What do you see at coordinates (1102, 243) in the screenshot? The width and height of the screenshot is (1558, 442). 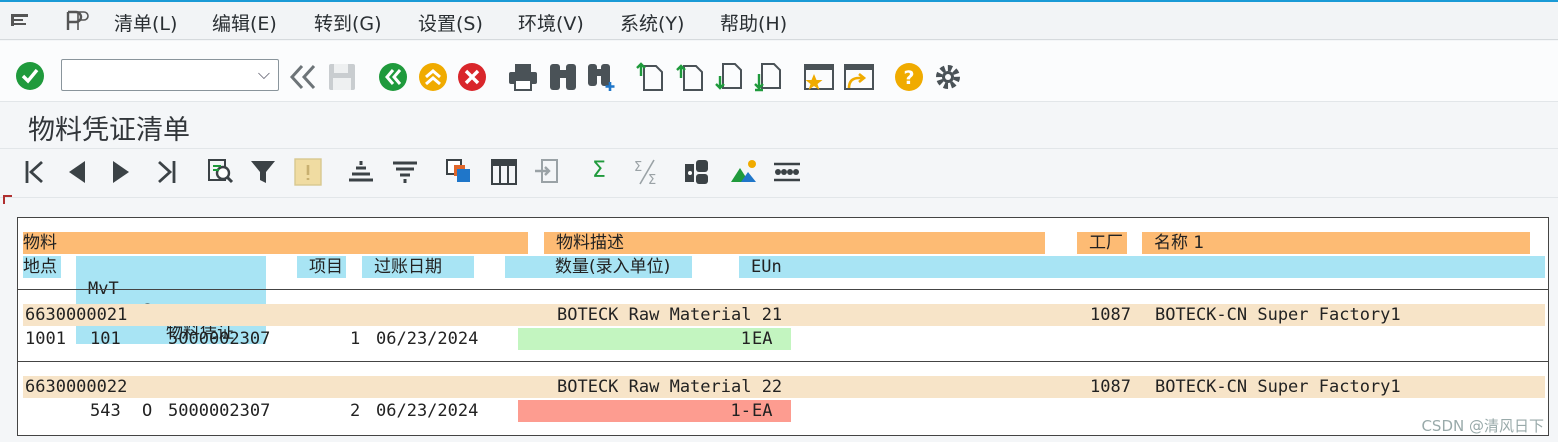 I see `header-plant: 工厂` at bounding box center [1102, 243].